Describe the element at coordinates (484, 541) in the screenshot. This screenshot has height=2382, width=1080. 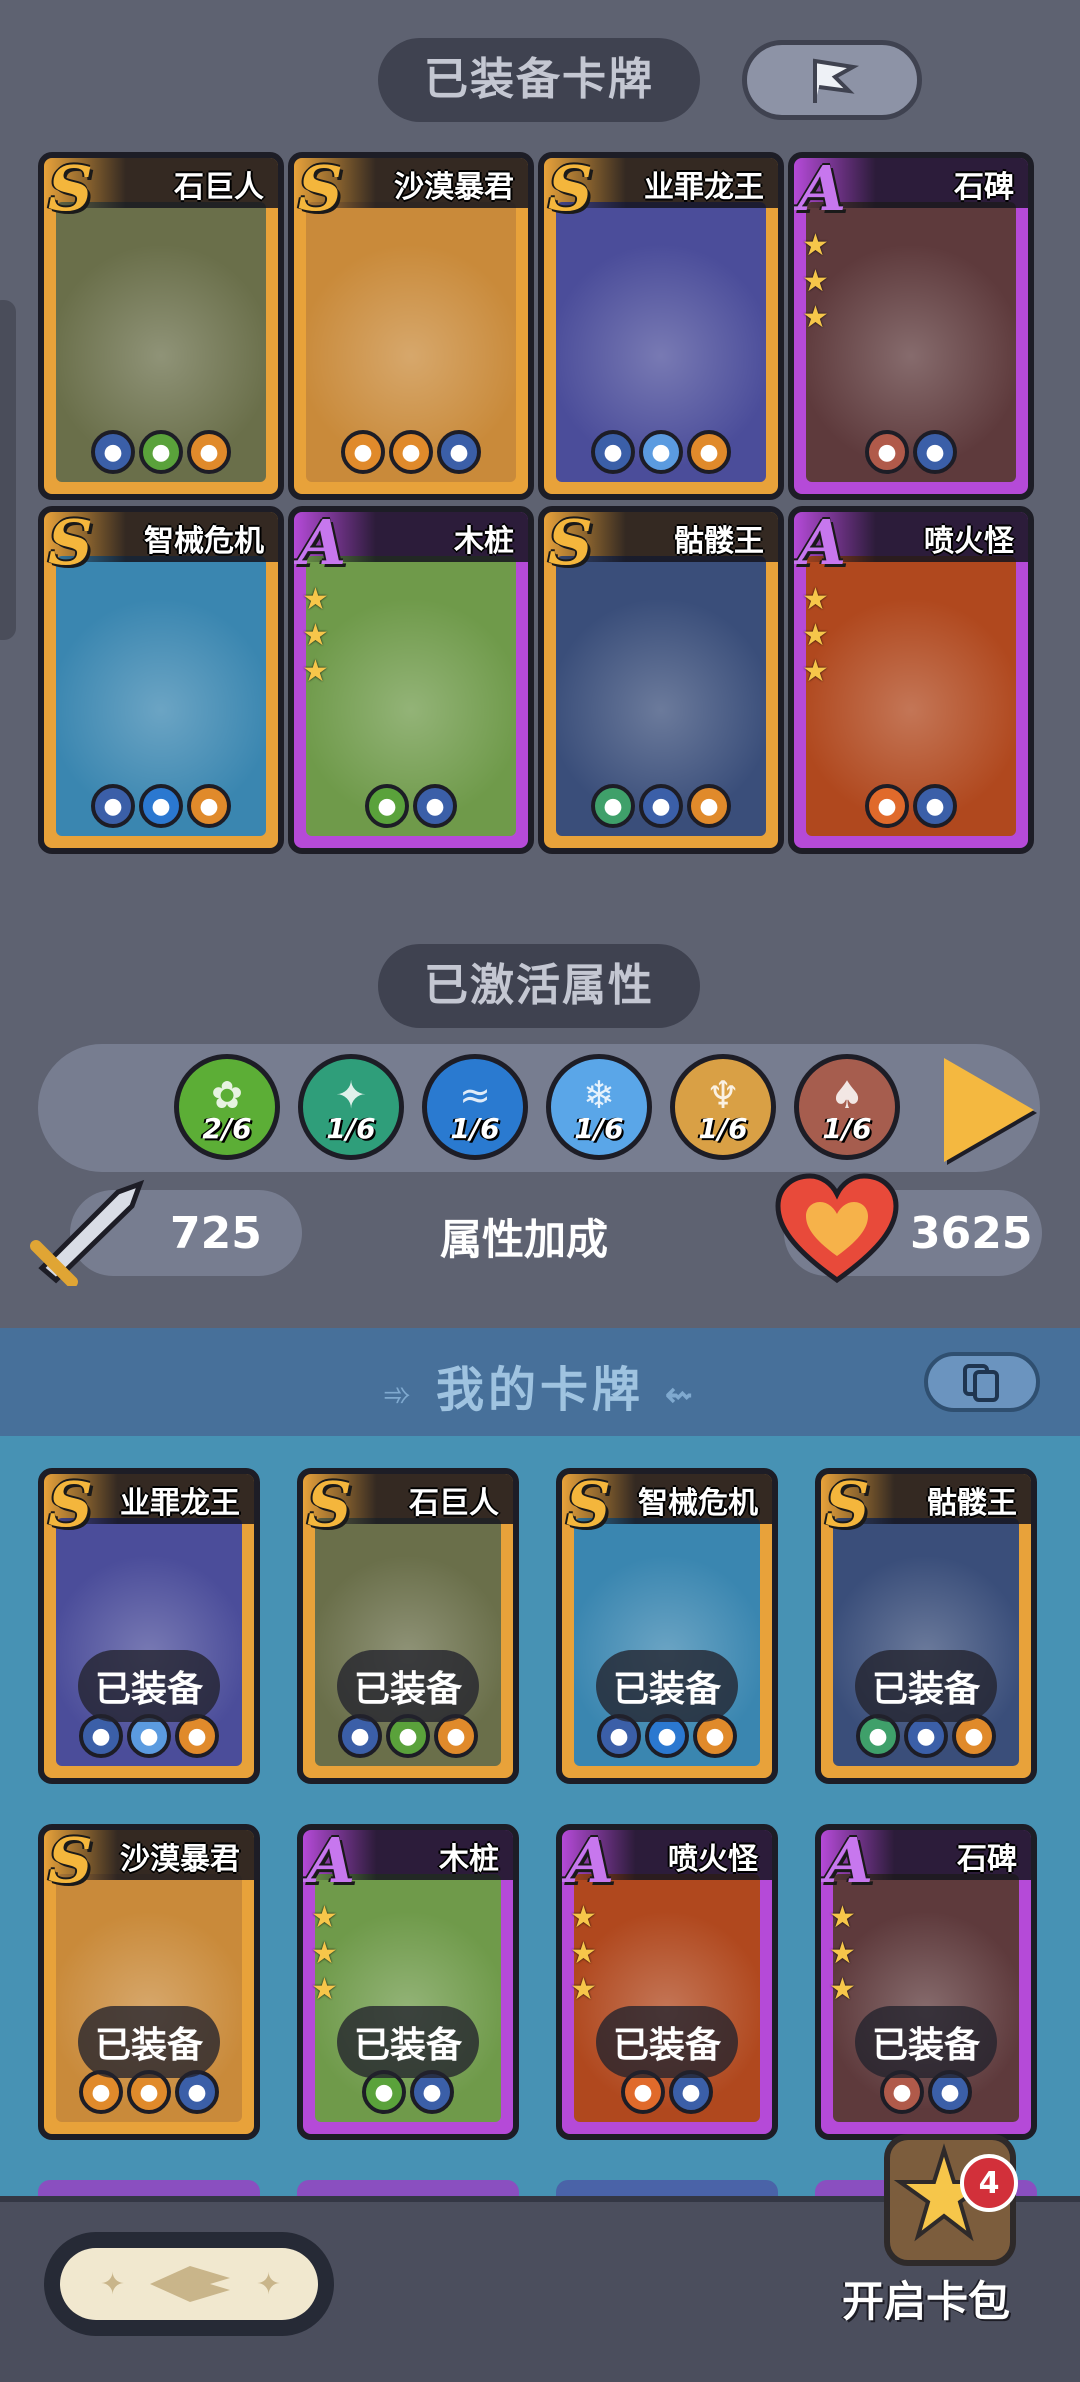
I see `card-name: 木桩` at that location.